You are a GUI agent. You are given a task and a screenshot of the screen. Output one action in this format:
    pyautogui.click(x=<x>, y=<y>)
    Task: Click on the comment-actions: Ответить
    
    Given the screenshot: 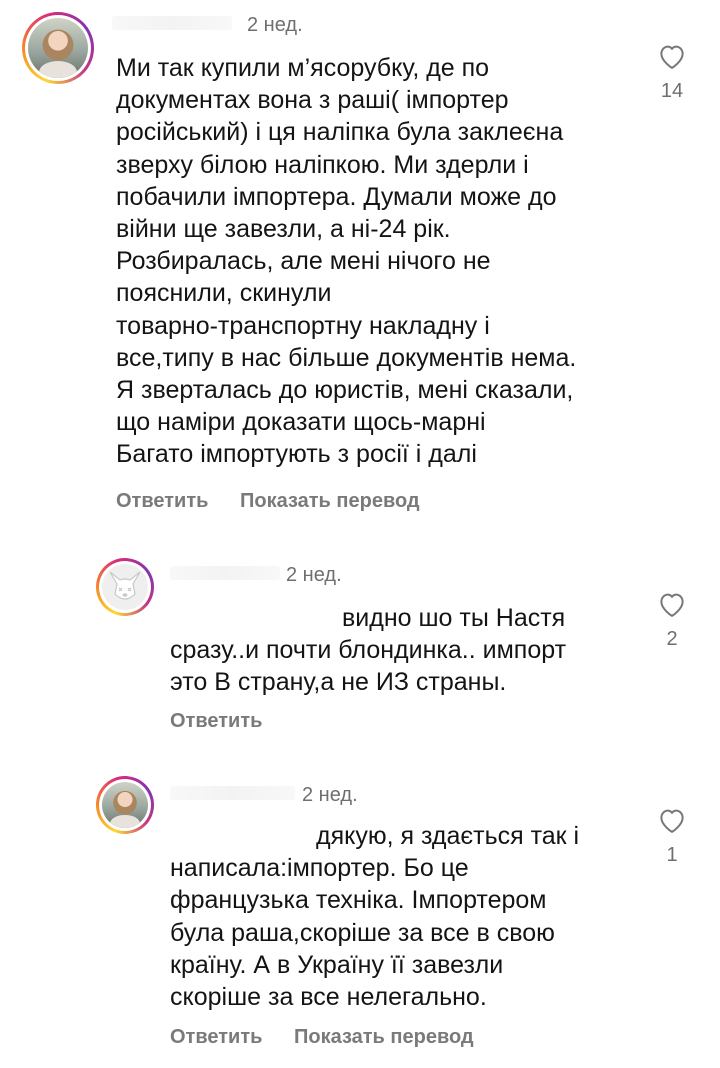 What is the action you would take?
    pyautogui.click(x=229, y=721)
    